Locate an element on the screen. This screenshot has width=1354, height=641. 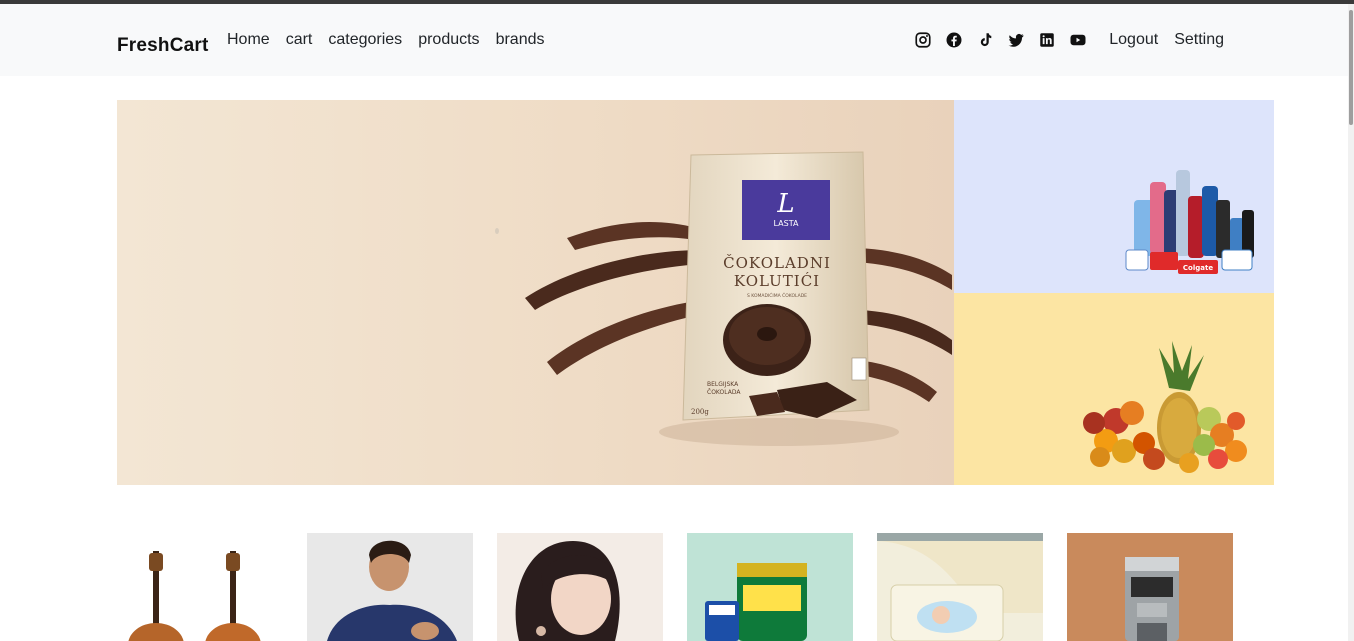
nav-categories-link: categories is located at coordinates (365, 40).